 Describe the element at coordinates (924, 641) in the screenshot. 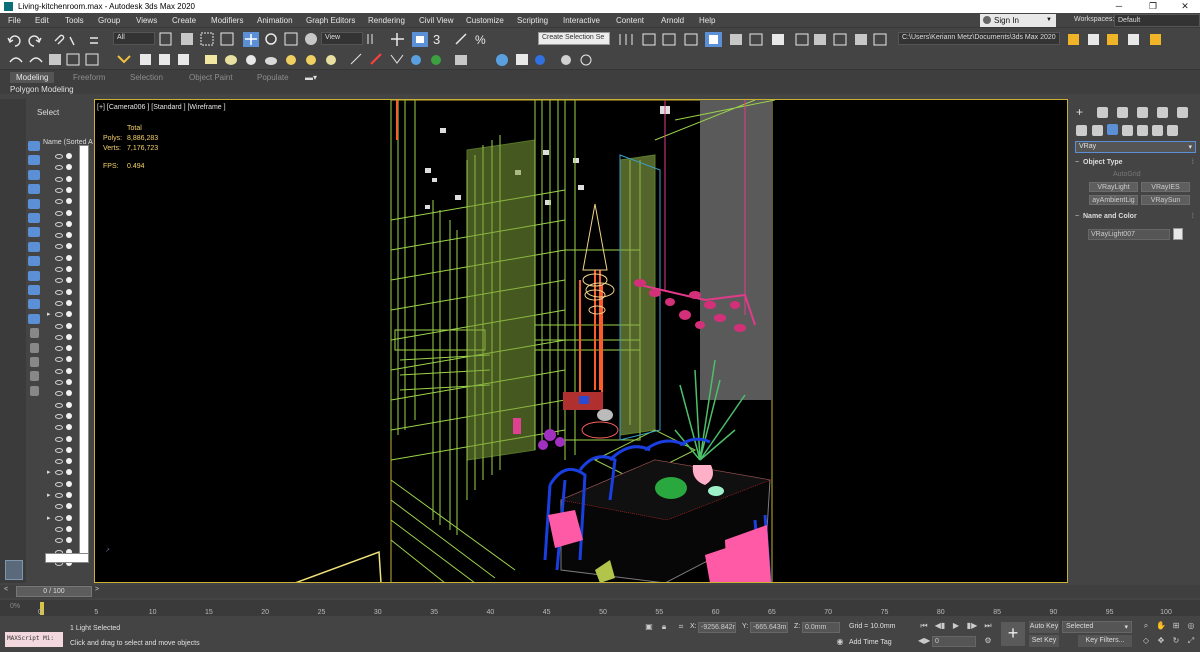

I see `key-mode-icon: ◀▶` at that location.